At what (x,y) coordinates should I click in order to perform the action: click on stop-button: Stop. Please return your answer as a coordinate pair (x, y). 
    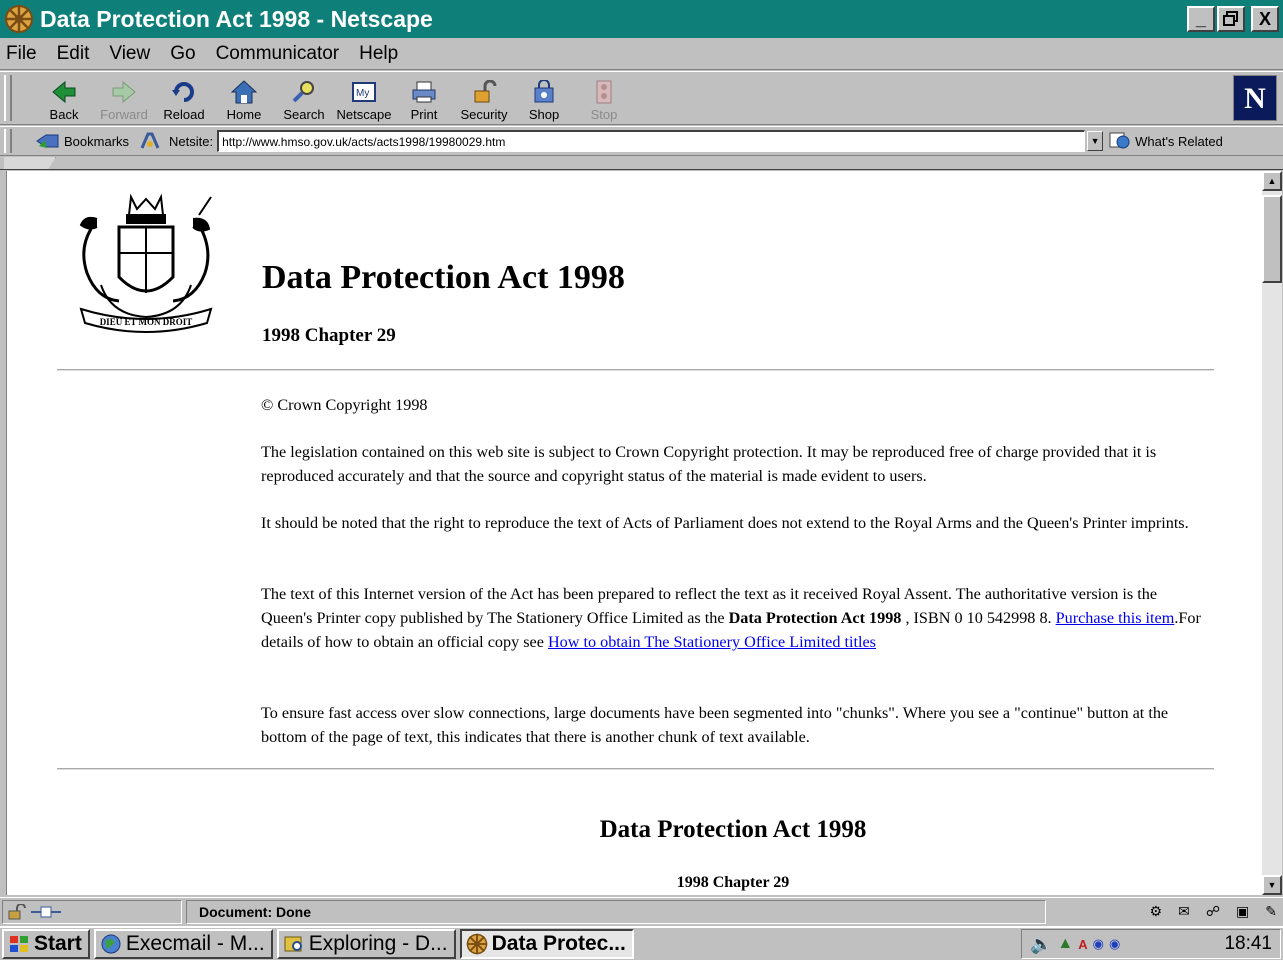
    Looking at the image, I should click on (604, 99).